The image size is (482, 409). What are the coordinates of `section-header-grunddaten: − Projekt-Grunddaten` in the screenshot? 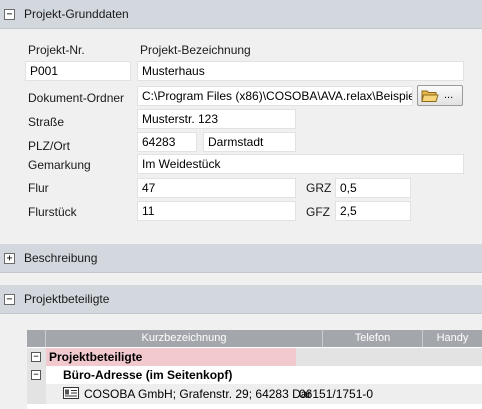 It's located at (241, 14).